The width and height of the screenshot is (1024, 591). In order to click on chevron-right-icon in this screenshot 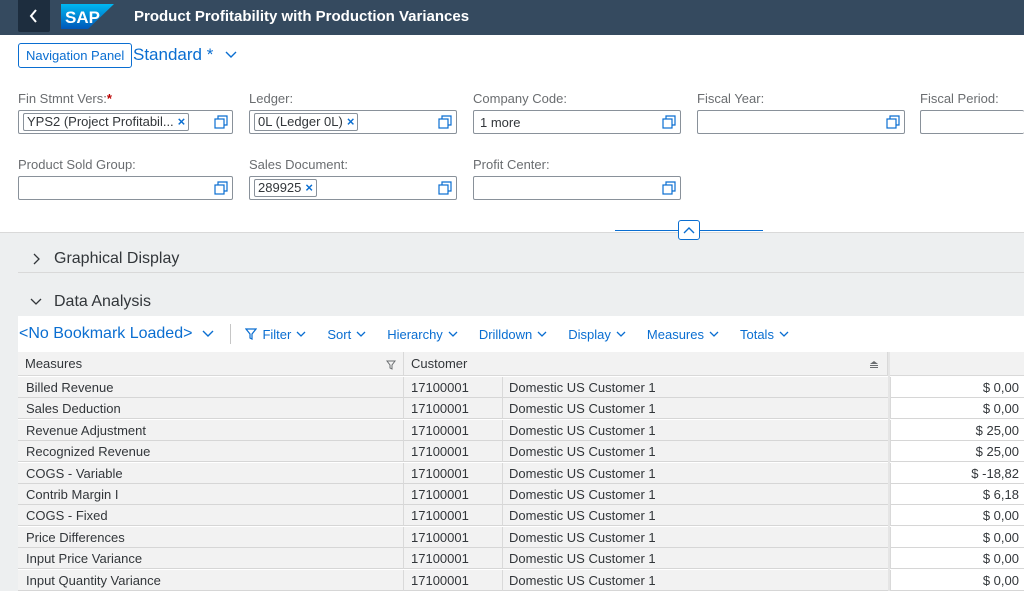, I will do `click(36, 259)`.